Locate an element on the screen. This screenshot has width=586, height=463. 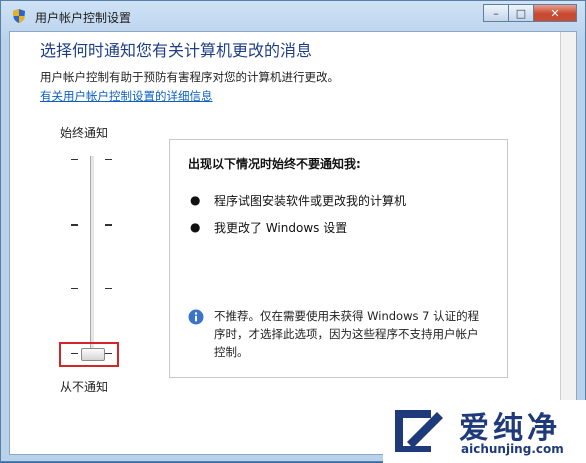
slider-label-bottom: 从不通知 is located at coordinates (84, 387).